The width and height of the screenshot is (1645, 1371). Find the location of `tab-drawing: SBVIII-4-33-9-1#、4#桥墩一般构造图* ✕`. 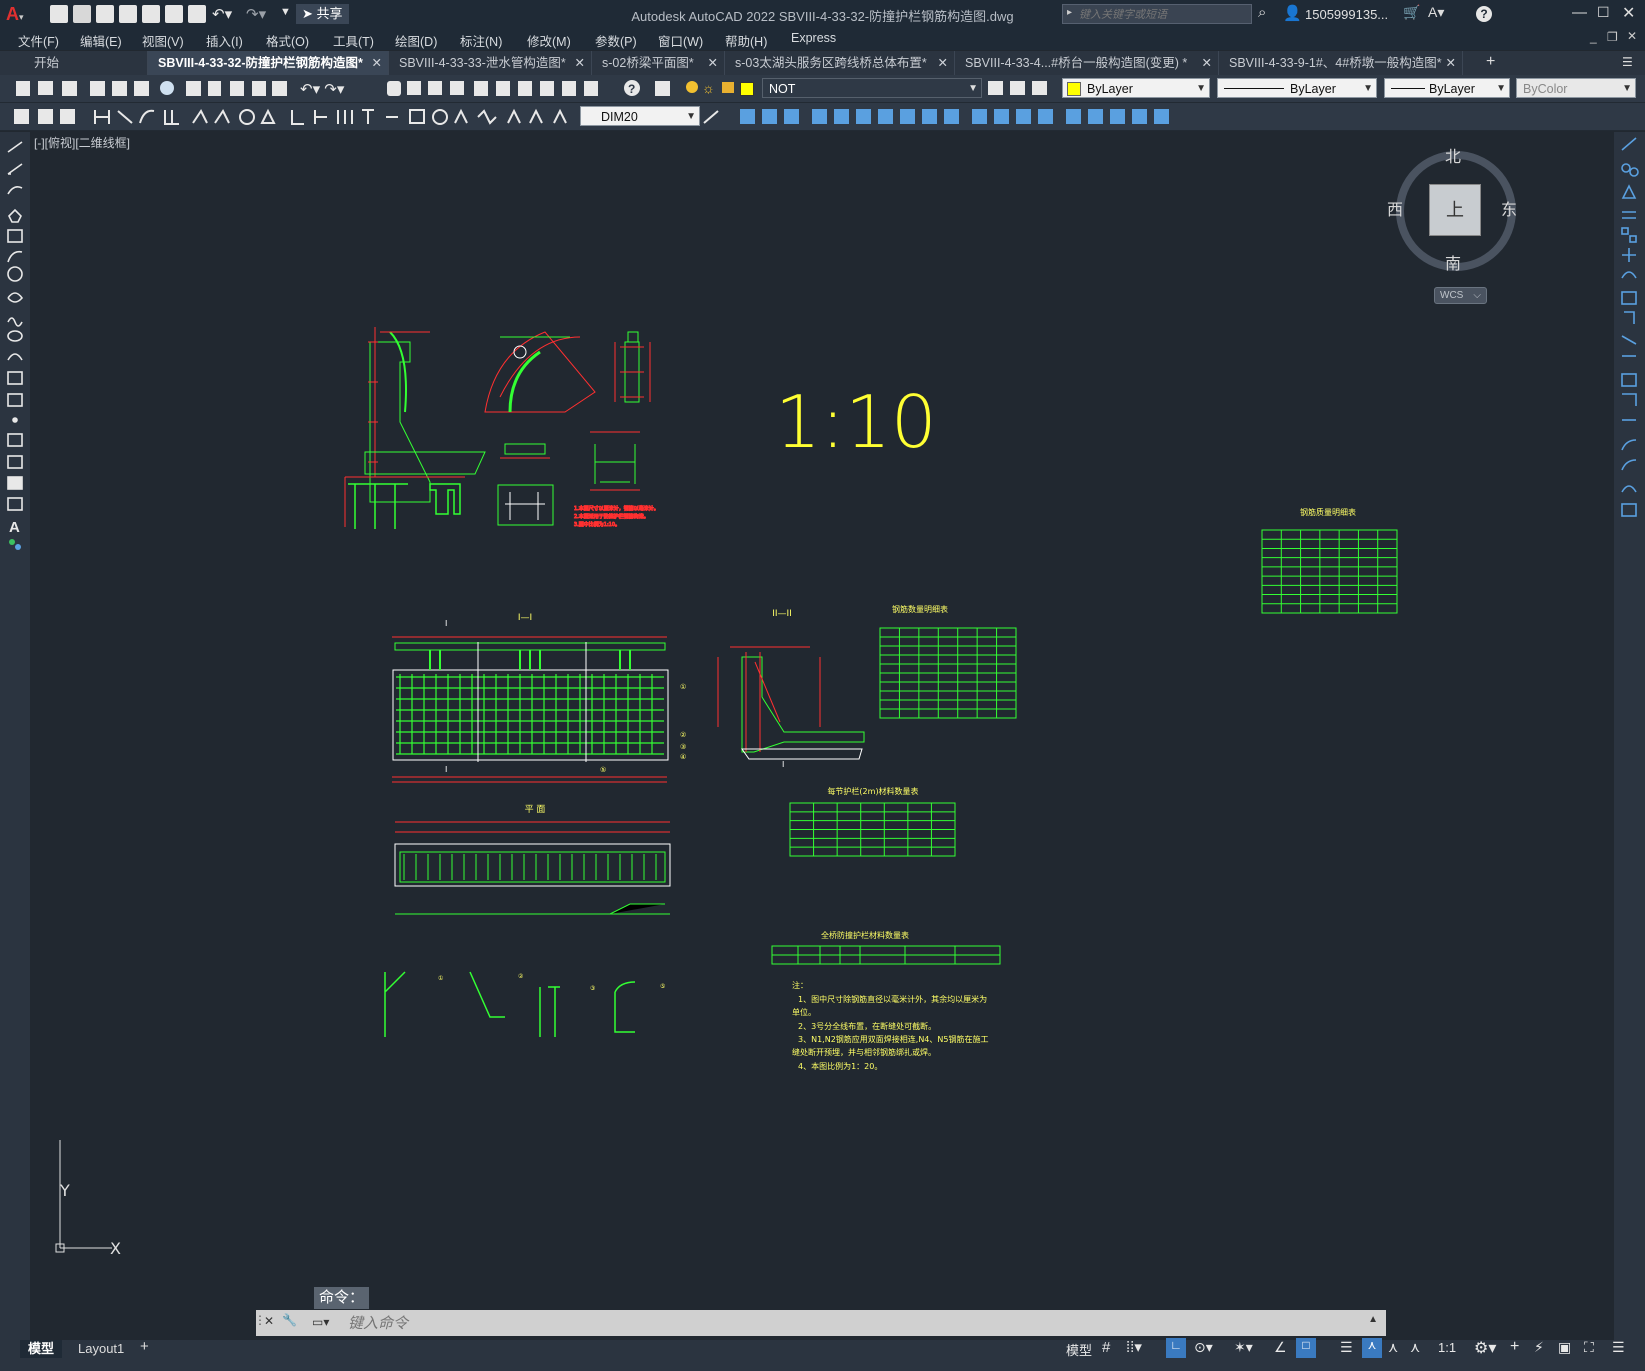

tab-drawing: SBVIII-4-33-9-1#、4#桥墩一般构造图* ✕ is located at coordinates (1341, 63).